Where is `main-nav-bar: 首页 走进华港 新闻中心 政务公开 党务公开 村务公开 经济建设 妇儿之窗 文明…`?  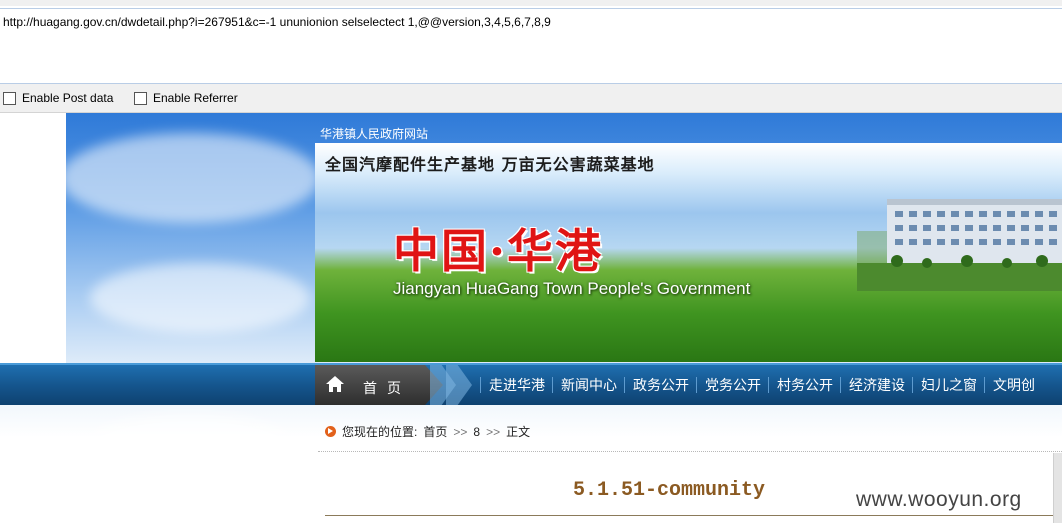 main-nav-bar: 首页 走进华港 新闻中心 政务公开 党务公开 村务公开 经济建设 妇儿之窗 文明… is located at coordinates (531, 384).